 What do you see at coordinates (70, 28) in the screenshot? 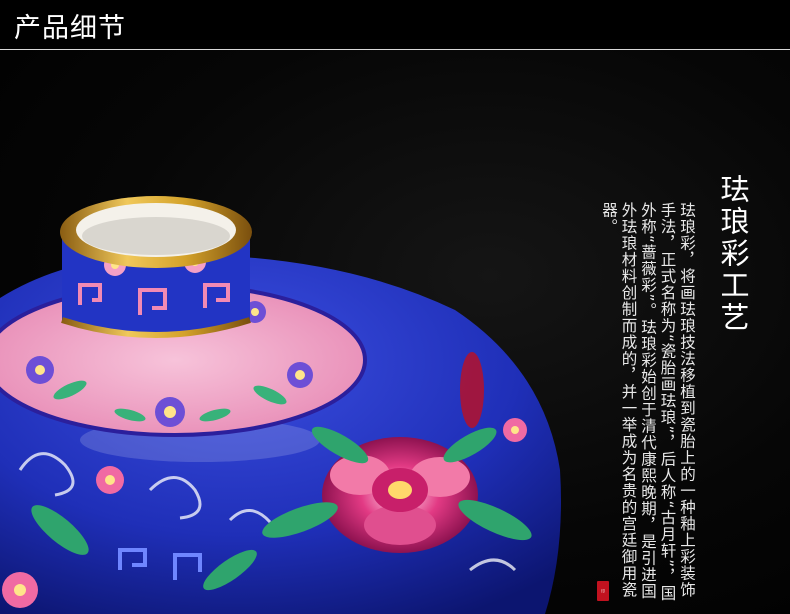
I see `section-title: 产品细节` at bounding box center [70, 28].